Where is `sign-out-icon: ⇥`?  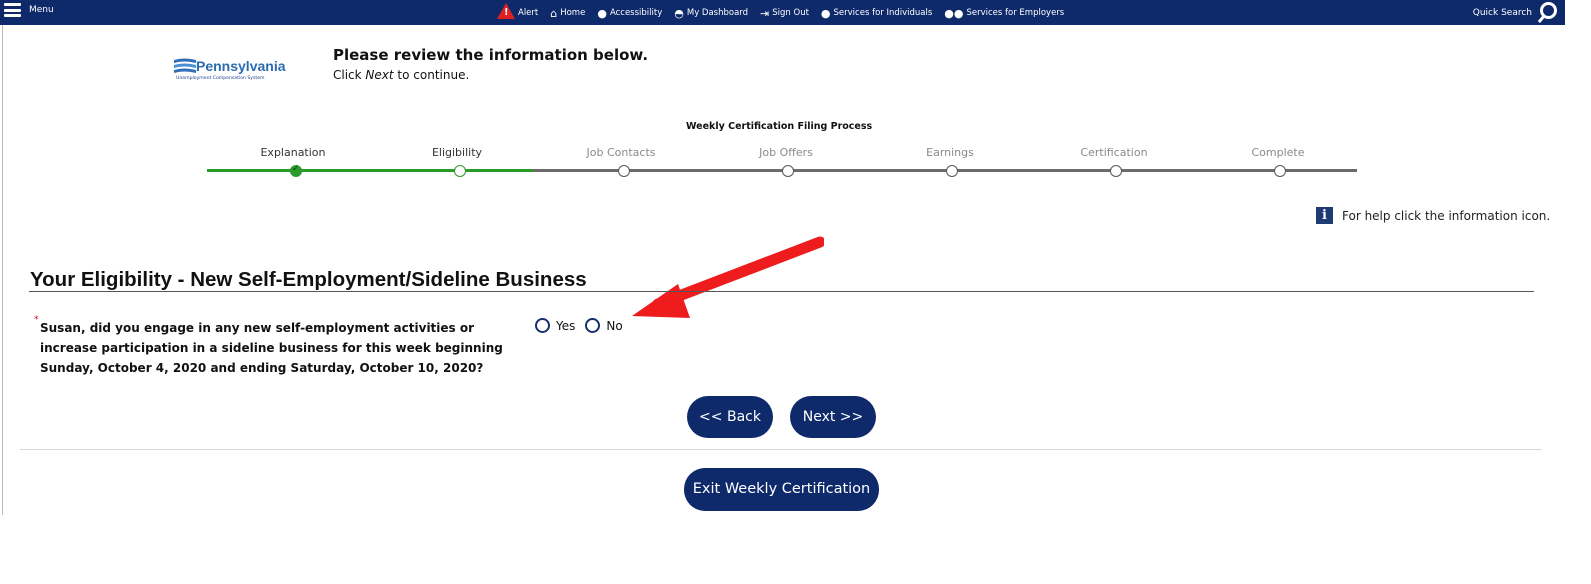 sign-out-icon: ⇥ is located at coordinates (765, 13).